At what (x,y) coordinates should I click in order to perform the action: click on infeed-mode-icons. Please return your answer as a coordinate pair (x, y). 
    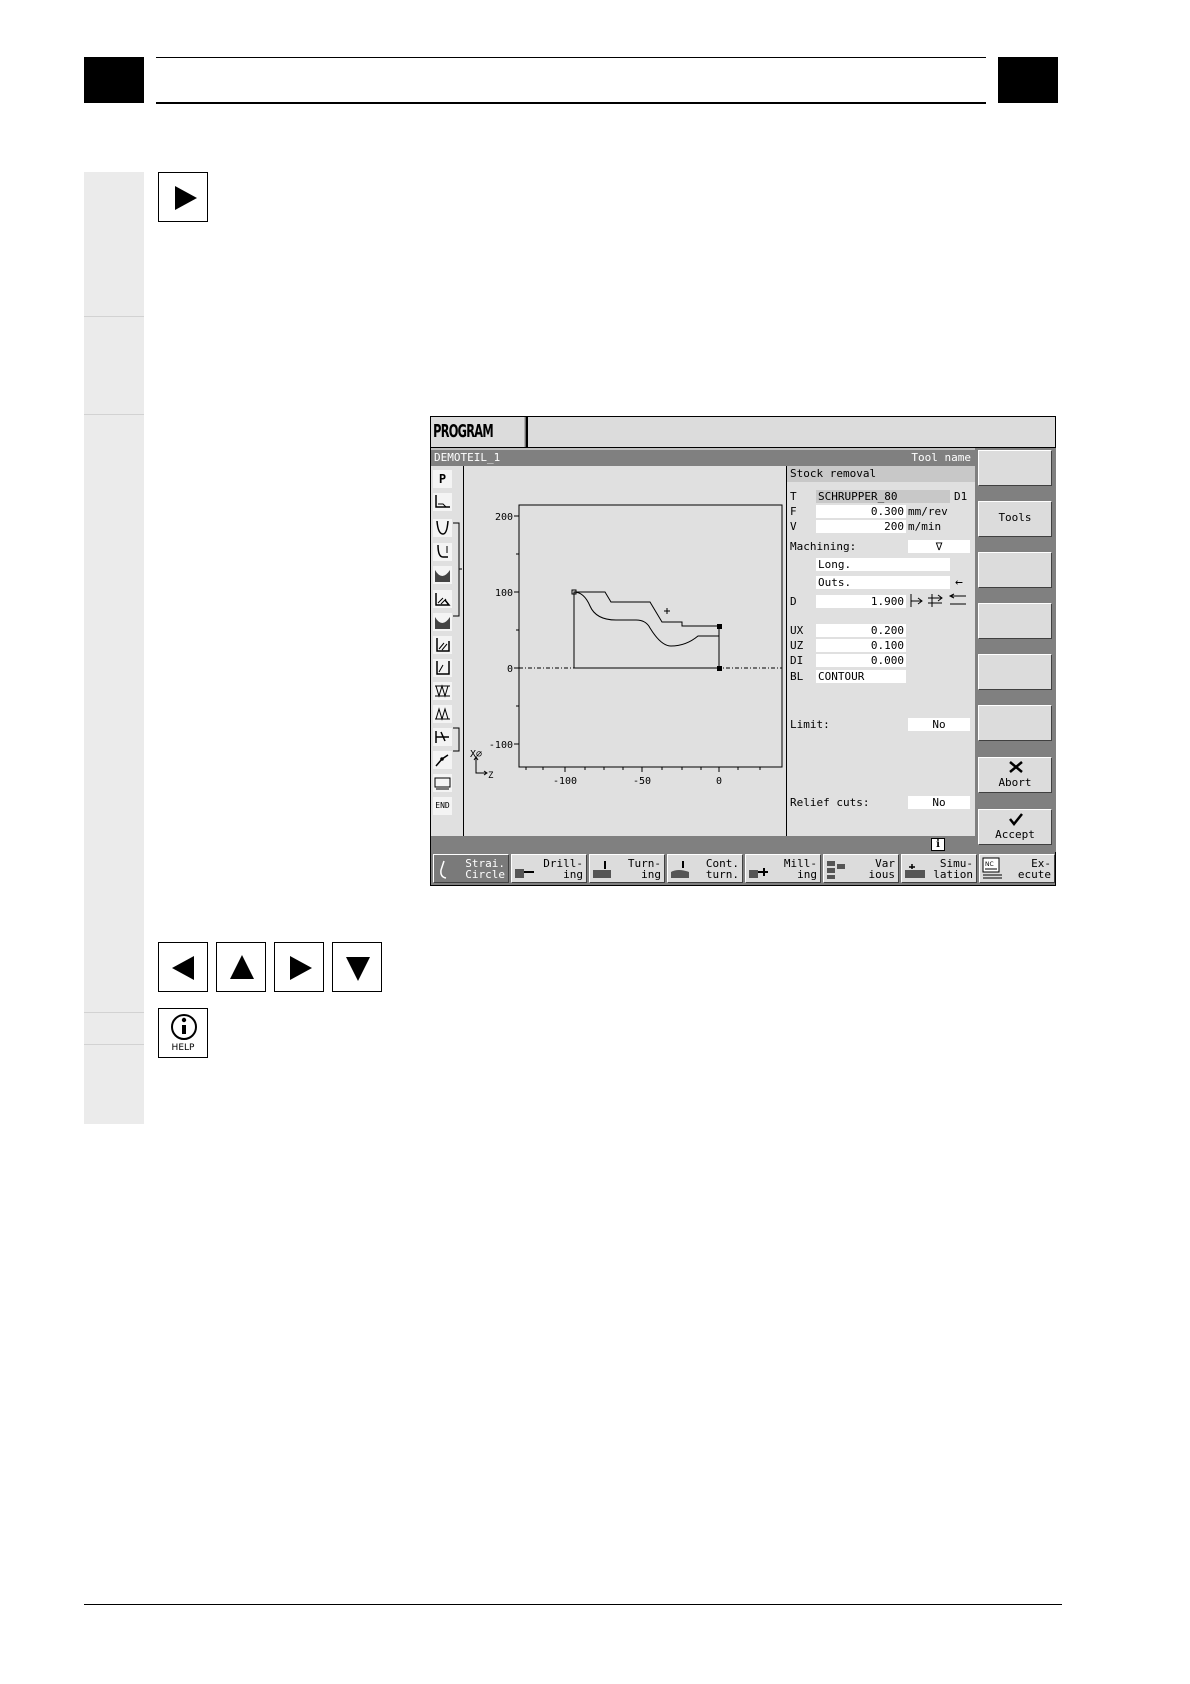
    Looking at the image, I should click on (938, 600).